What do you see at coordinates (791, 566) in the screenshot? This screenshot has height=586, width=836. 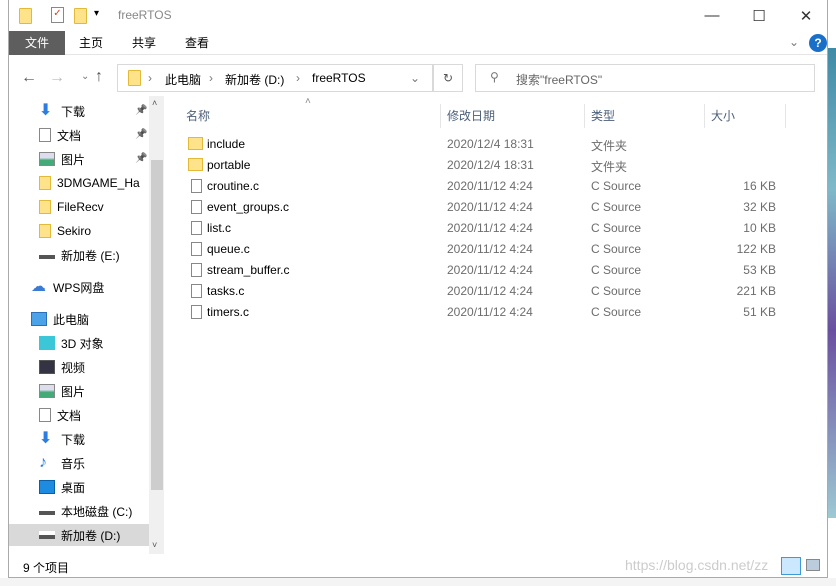 I see `details-view-button` at bounding box center [791, 566].